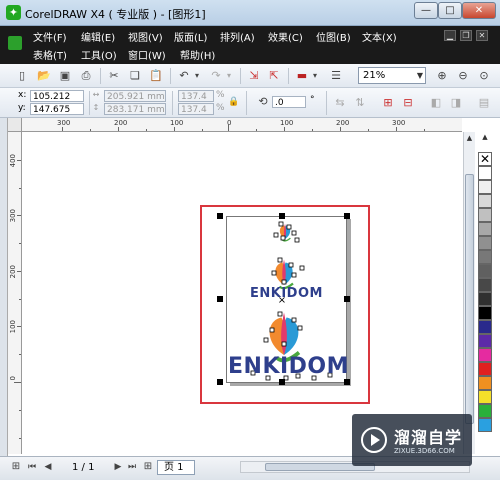 The image size is (500, 480). I want to click on vertical-scroll-thumb, so click(469, 299).